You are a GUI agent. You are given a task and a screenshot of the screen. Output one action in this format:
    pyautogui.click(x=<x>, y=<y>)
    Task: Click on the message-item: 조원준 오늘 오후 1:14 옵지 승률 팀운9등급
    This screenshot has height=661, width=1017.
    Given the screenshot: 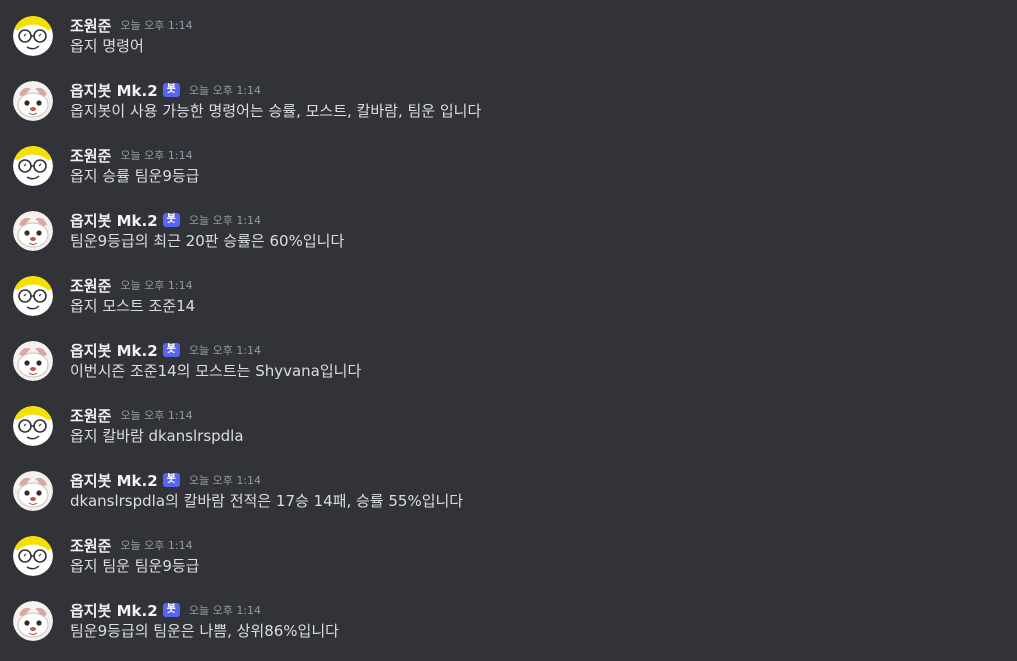 What is the action you would take?
    pyautogui.click(x=508, y=174)
    